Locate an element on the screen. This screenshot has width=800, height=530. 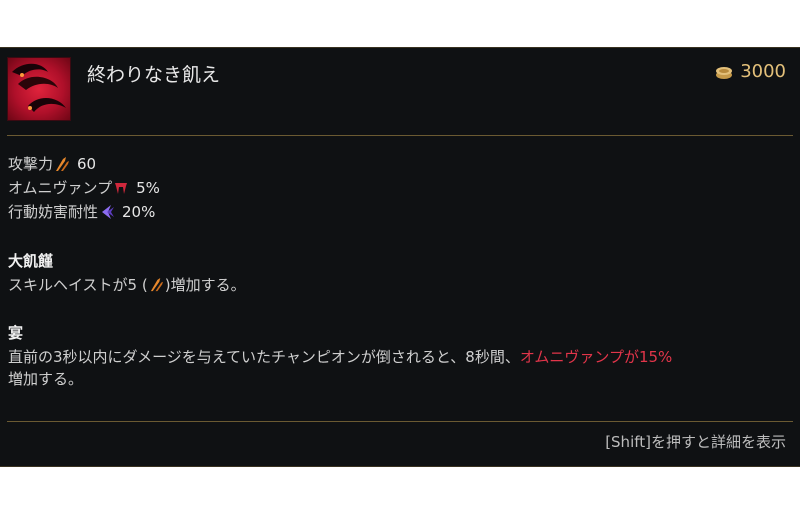
omnivamp-icon is located at coordinates (121, 188).